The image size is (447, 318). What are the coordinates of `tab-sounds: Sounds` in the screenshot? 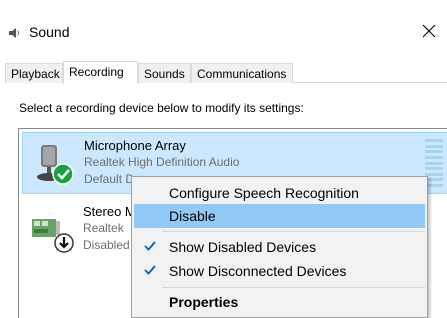 It's located at (164, 73).